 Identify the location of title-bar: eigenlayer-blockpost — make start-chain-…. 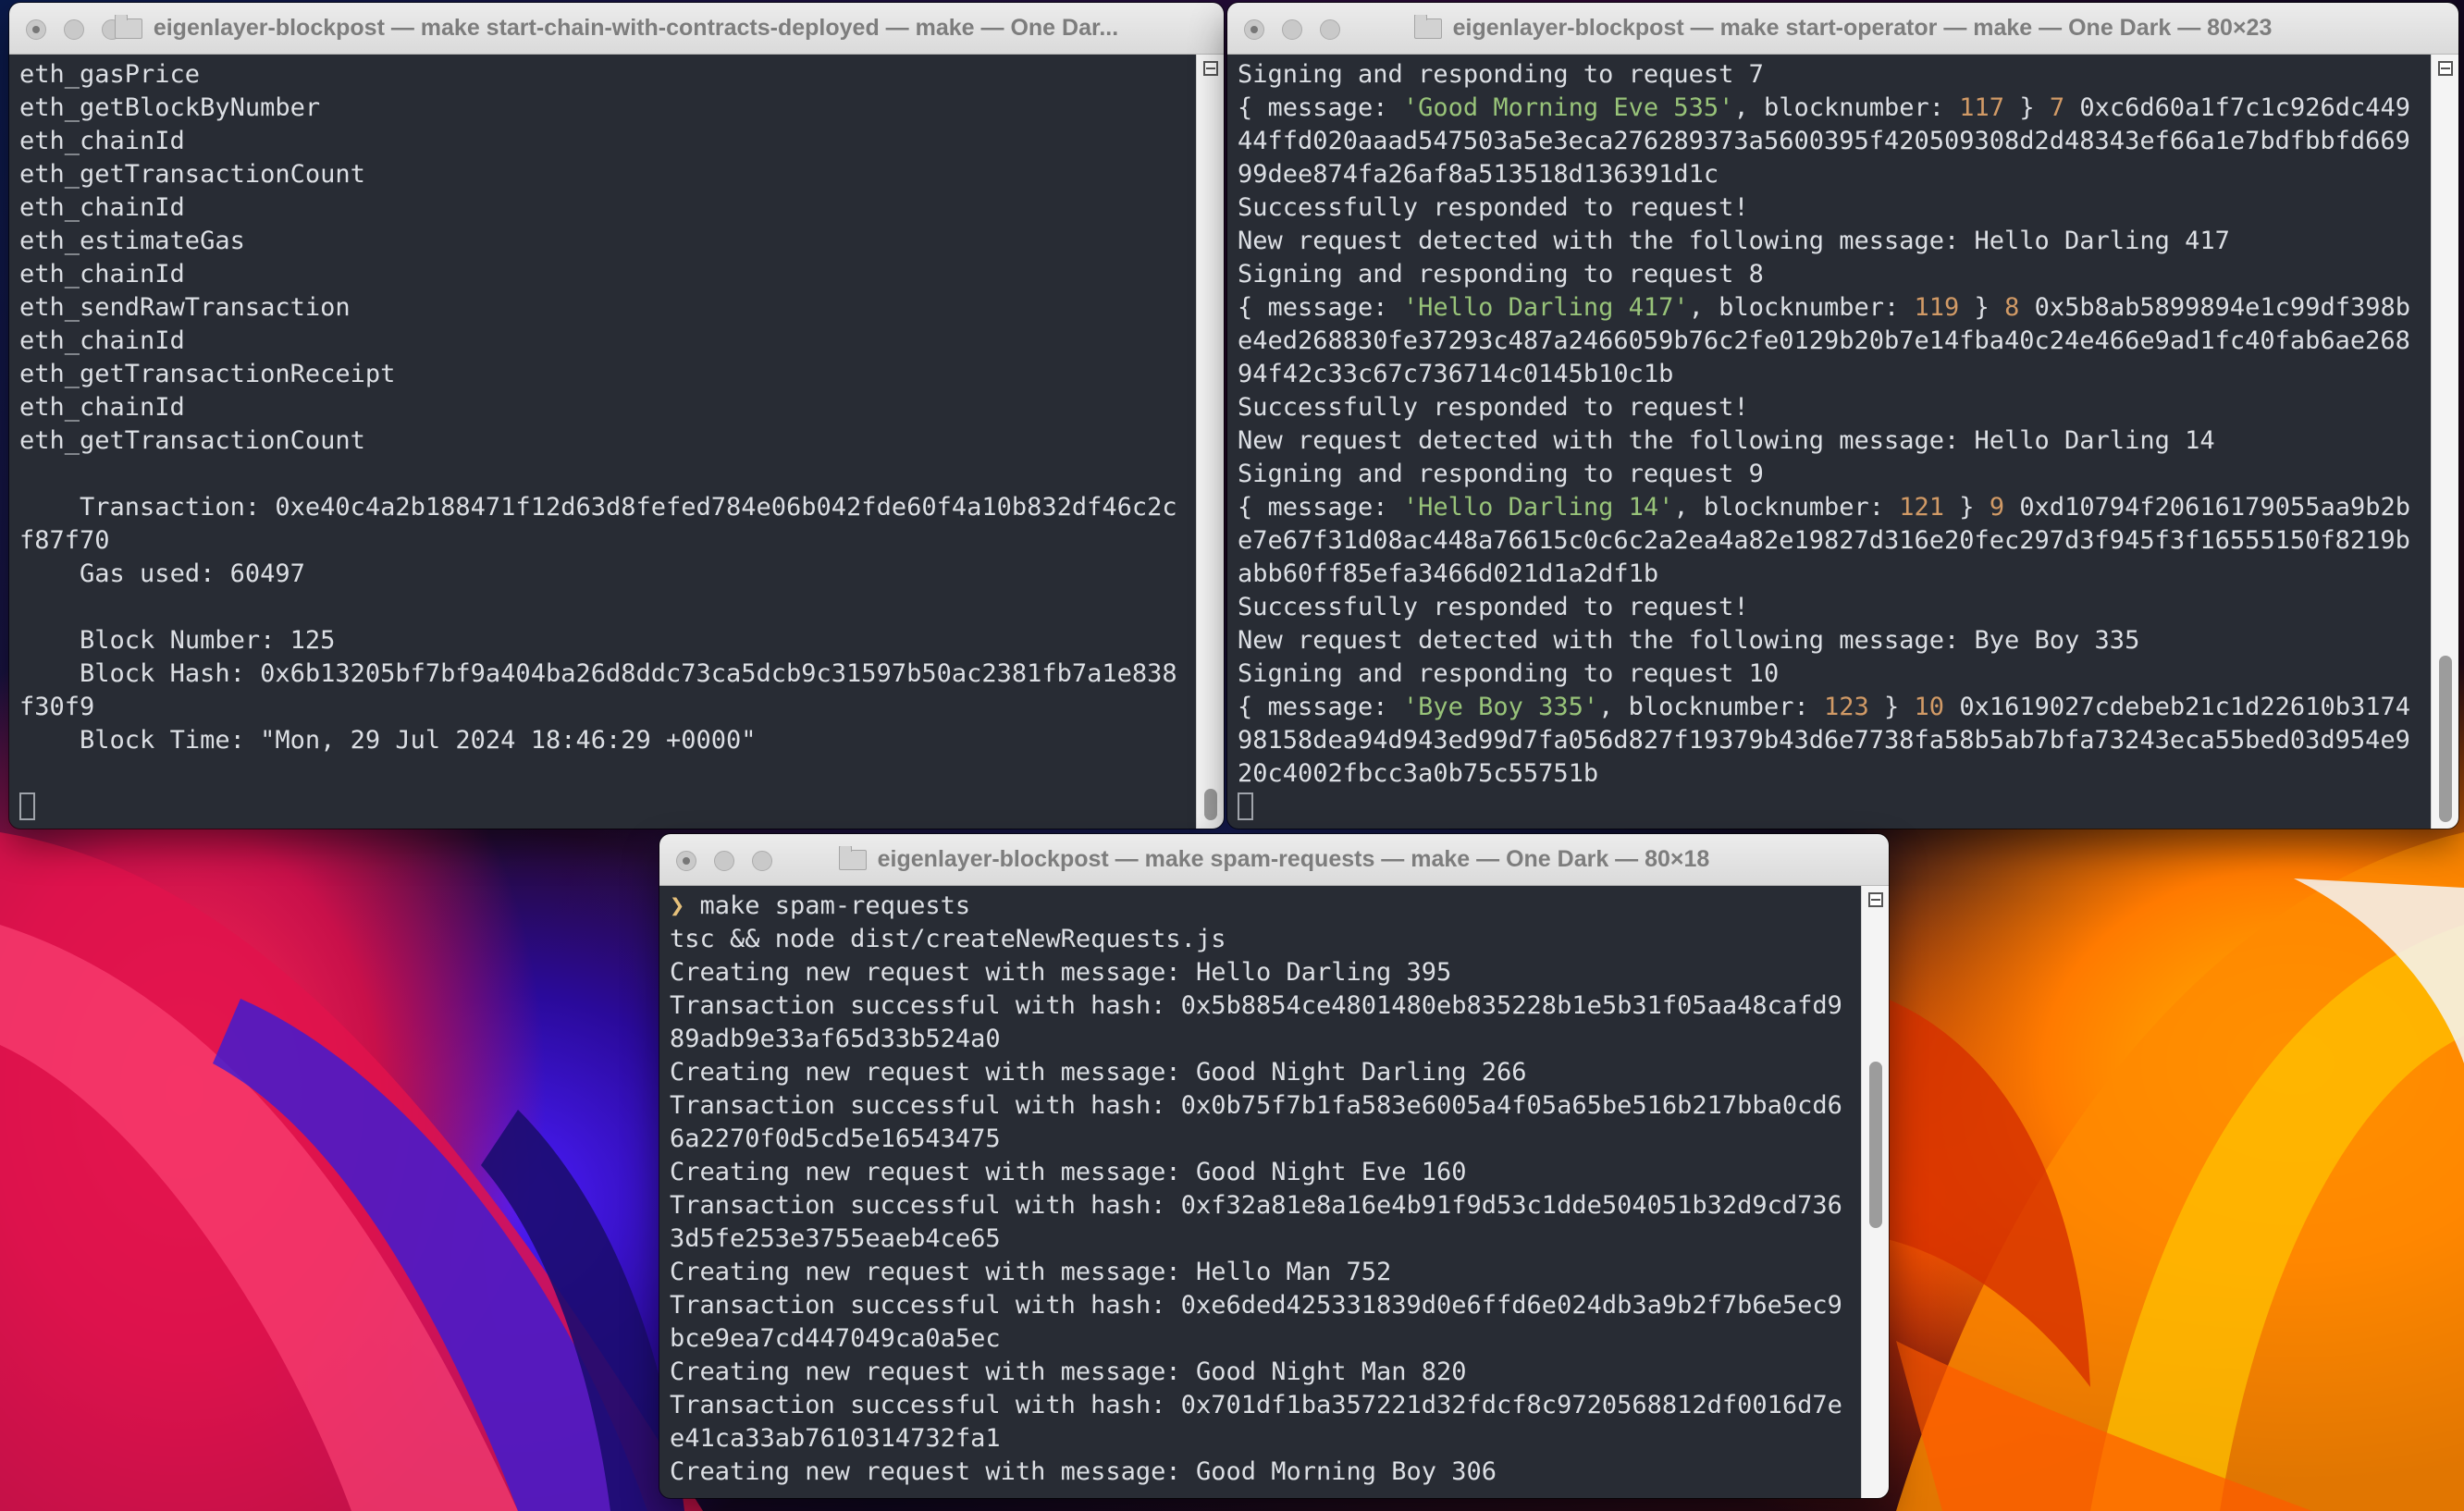
(617, 29).